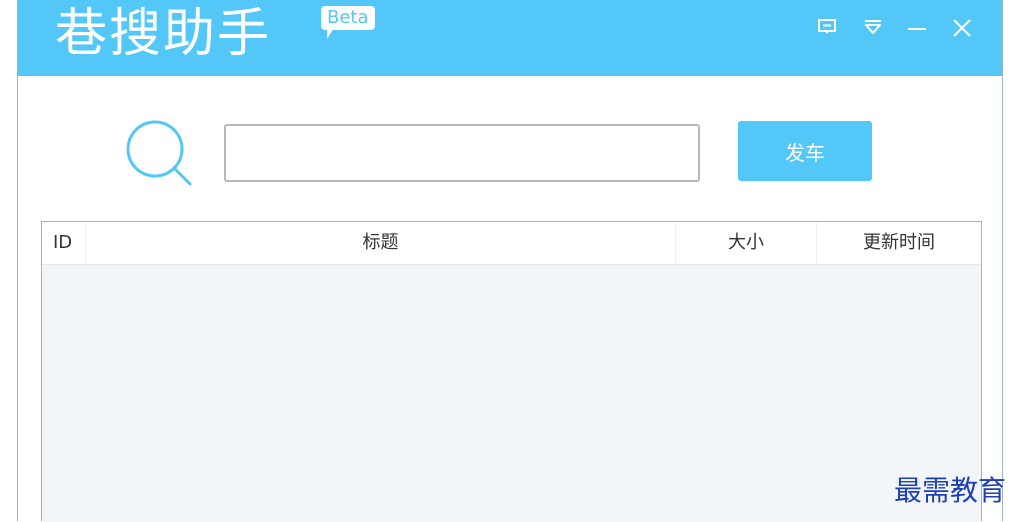 This screenshot has width=1018, height=522. What do you see at coordinates (381, 243) in the screenshot?
I see `column-header-title: 标题` at bounding box center [381, 243].